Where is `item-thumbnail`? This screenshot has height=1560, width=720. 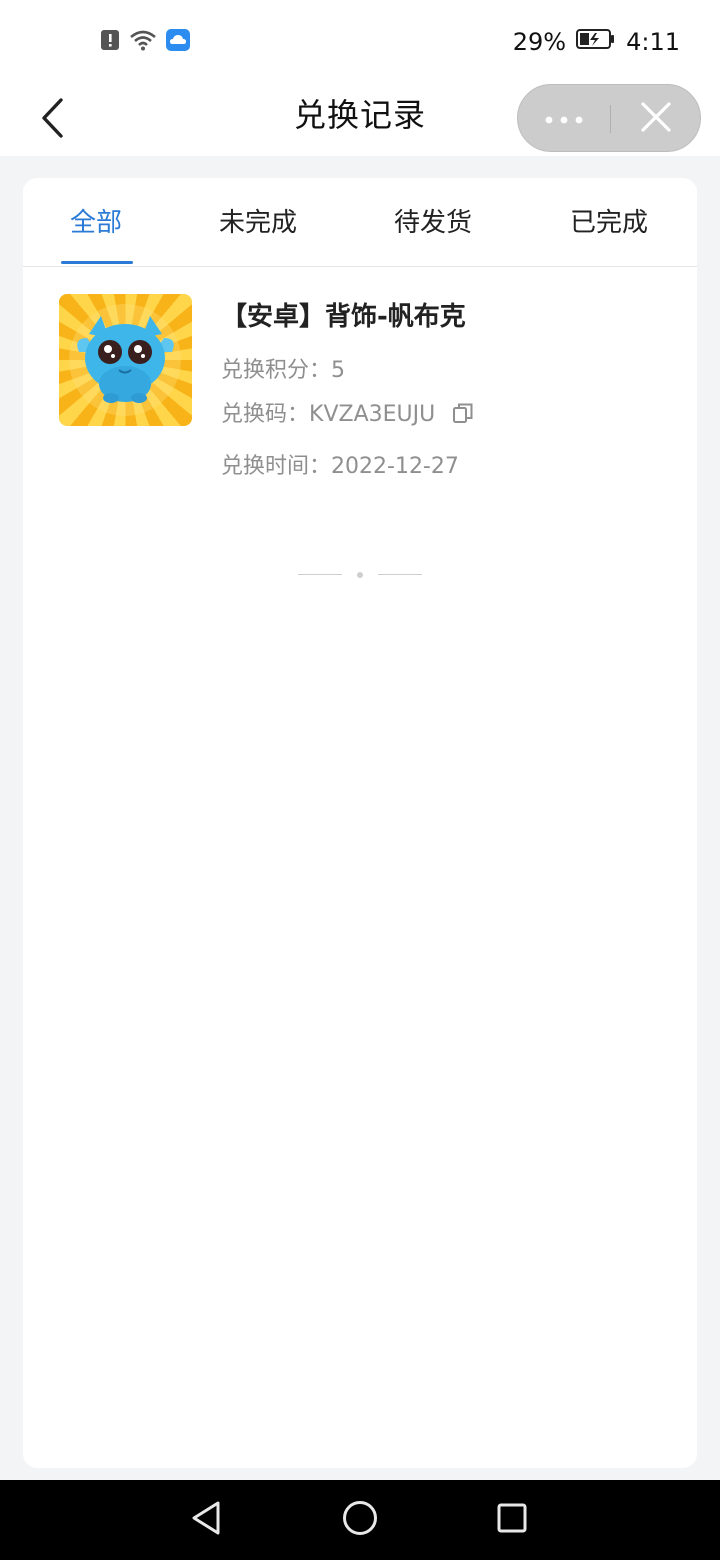
item-thumbnail is located at coordinates (125, 360).